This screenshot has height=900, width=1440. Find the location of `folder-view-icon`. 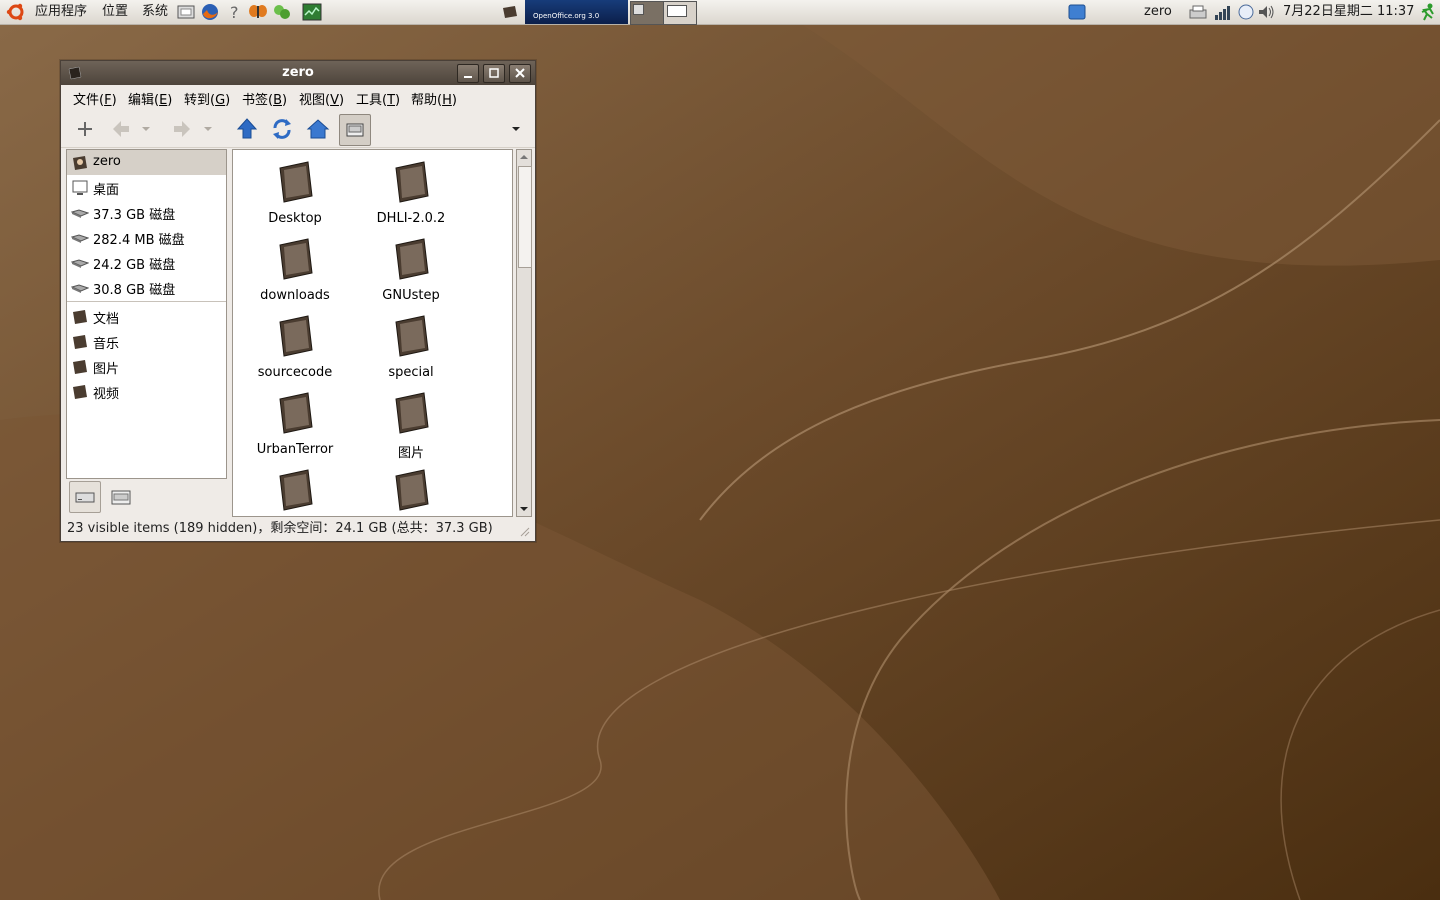

folder-view-icon is located at coordinates (355, 130).